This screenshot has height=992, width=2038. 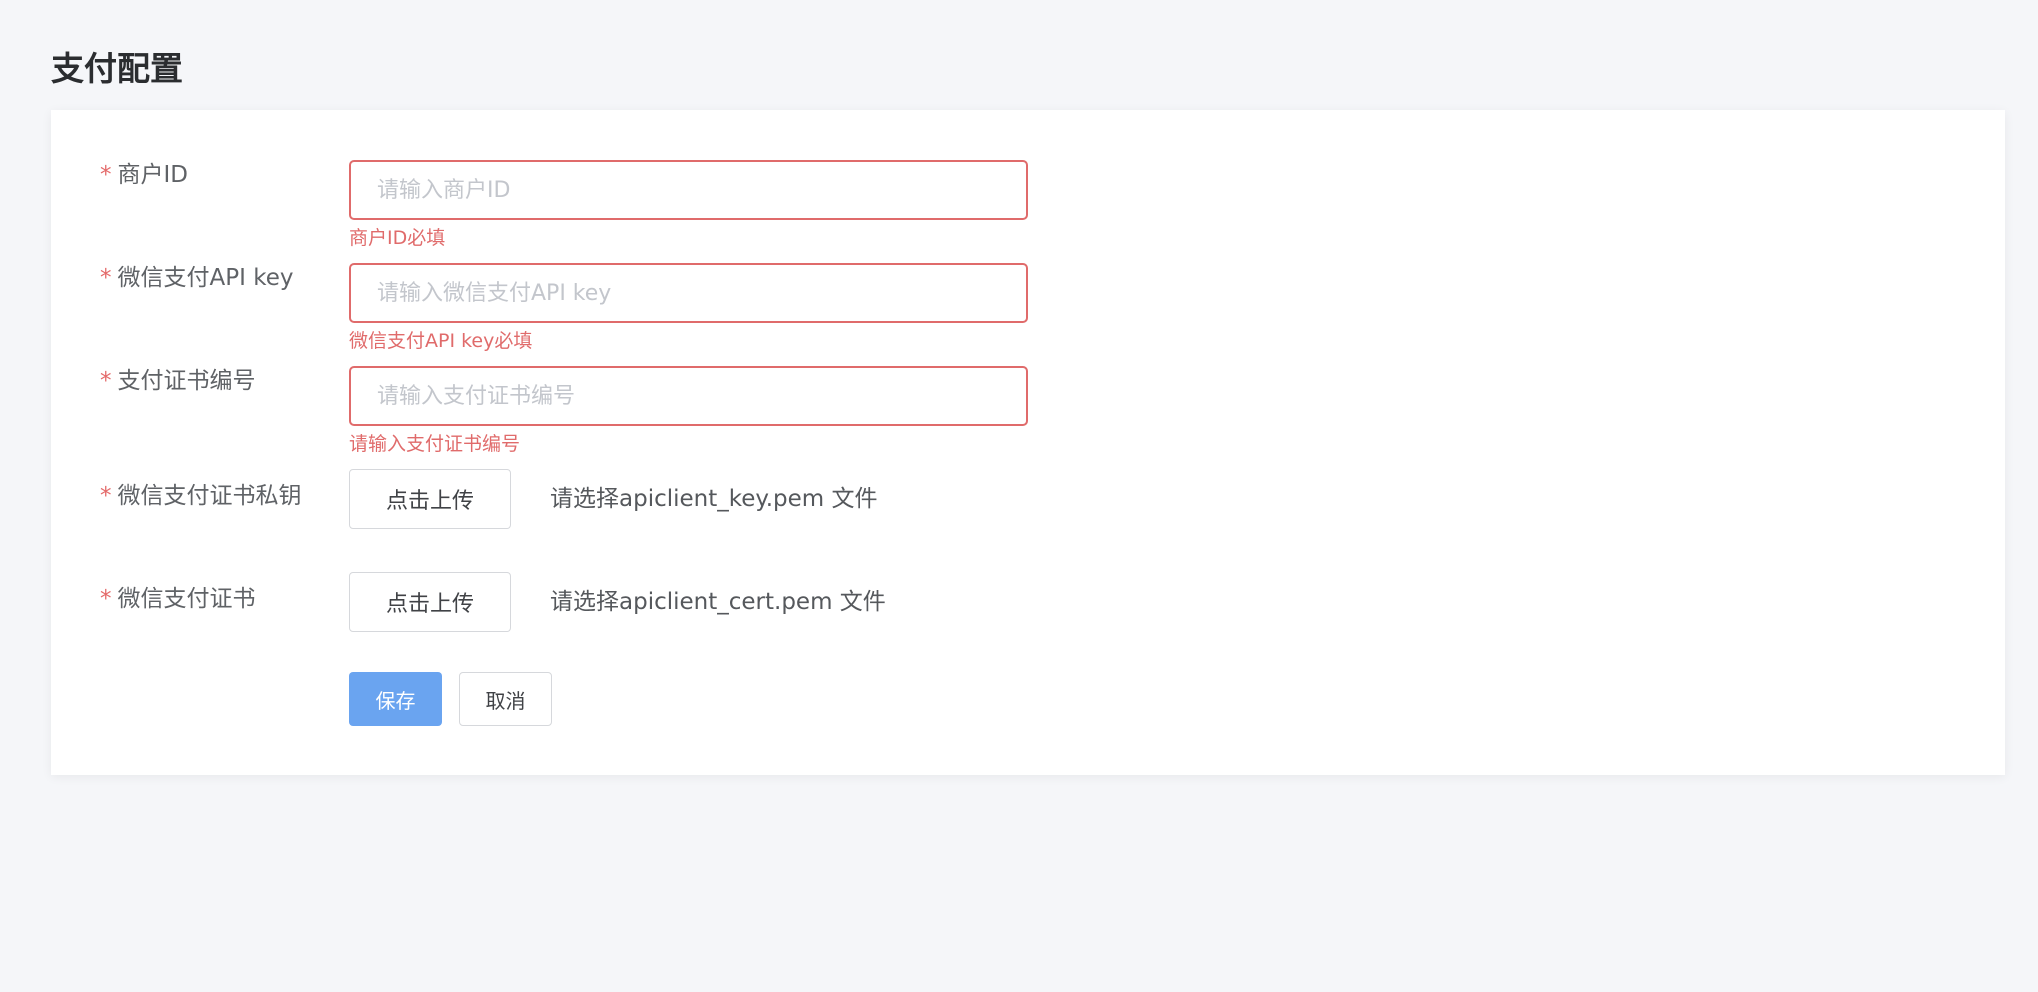 I want to click on certificate-label-text: 微信支付证书, so click(x=186, y=599).